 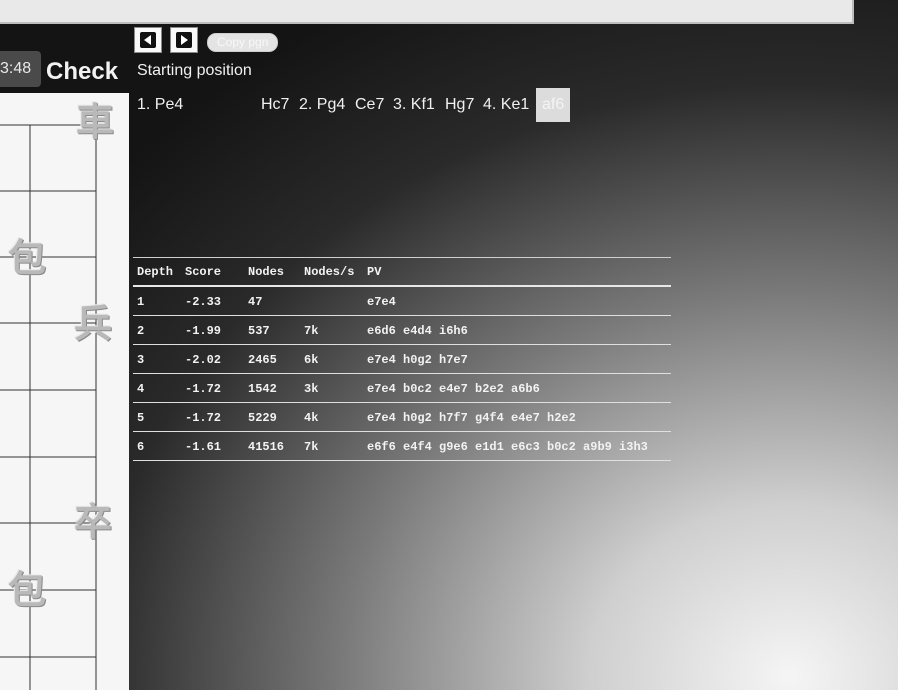 I want to click on prev-move-button, so click(x=148, y=40).